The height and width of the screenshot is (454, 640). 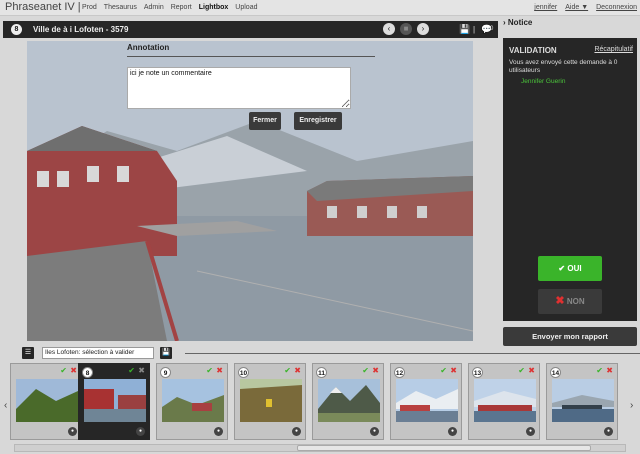 I want to click on save-basket-icon: 💾, so click(x=166, y=353).